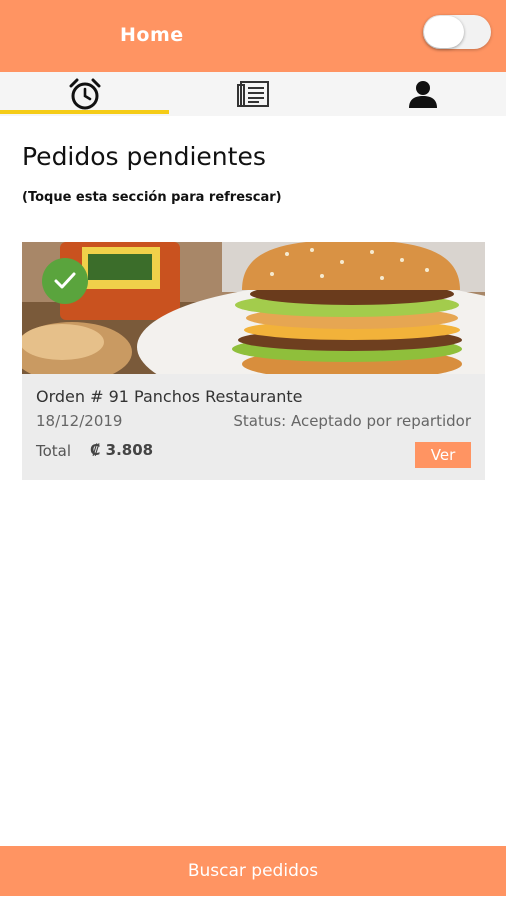 Image resolution: width=506 pixels, height=900 pixels. I want to click on order-date: 18/12/2019, so click(79, 421).